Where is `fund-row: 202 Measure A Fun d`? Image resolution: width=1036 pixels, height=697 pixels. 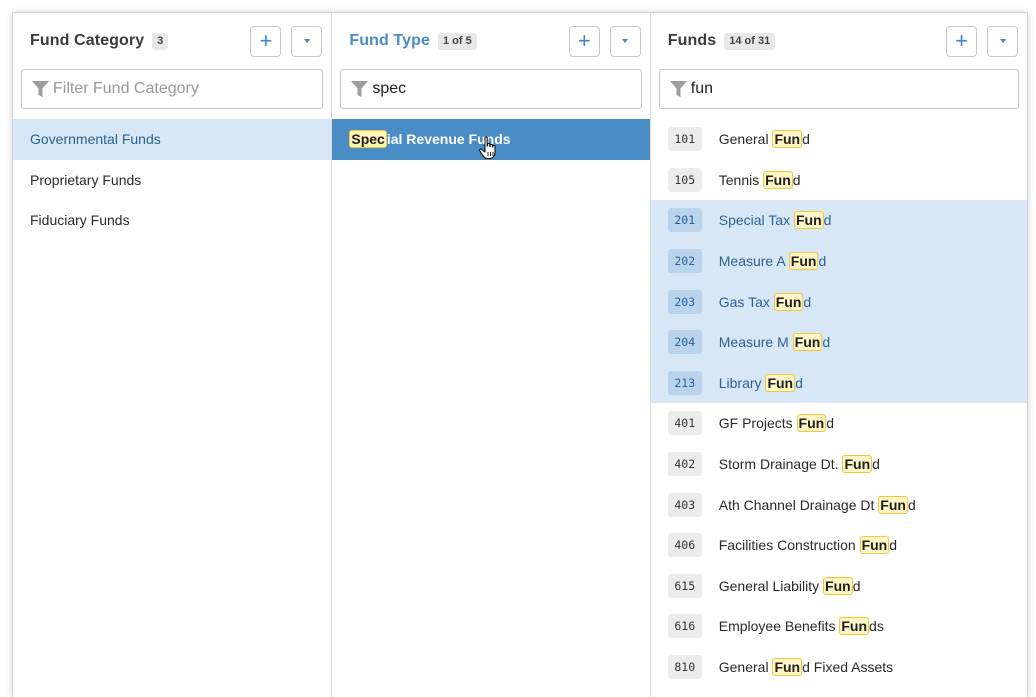
fund-row: 202 Measure A Fun d is located at coordinates (838, 261).